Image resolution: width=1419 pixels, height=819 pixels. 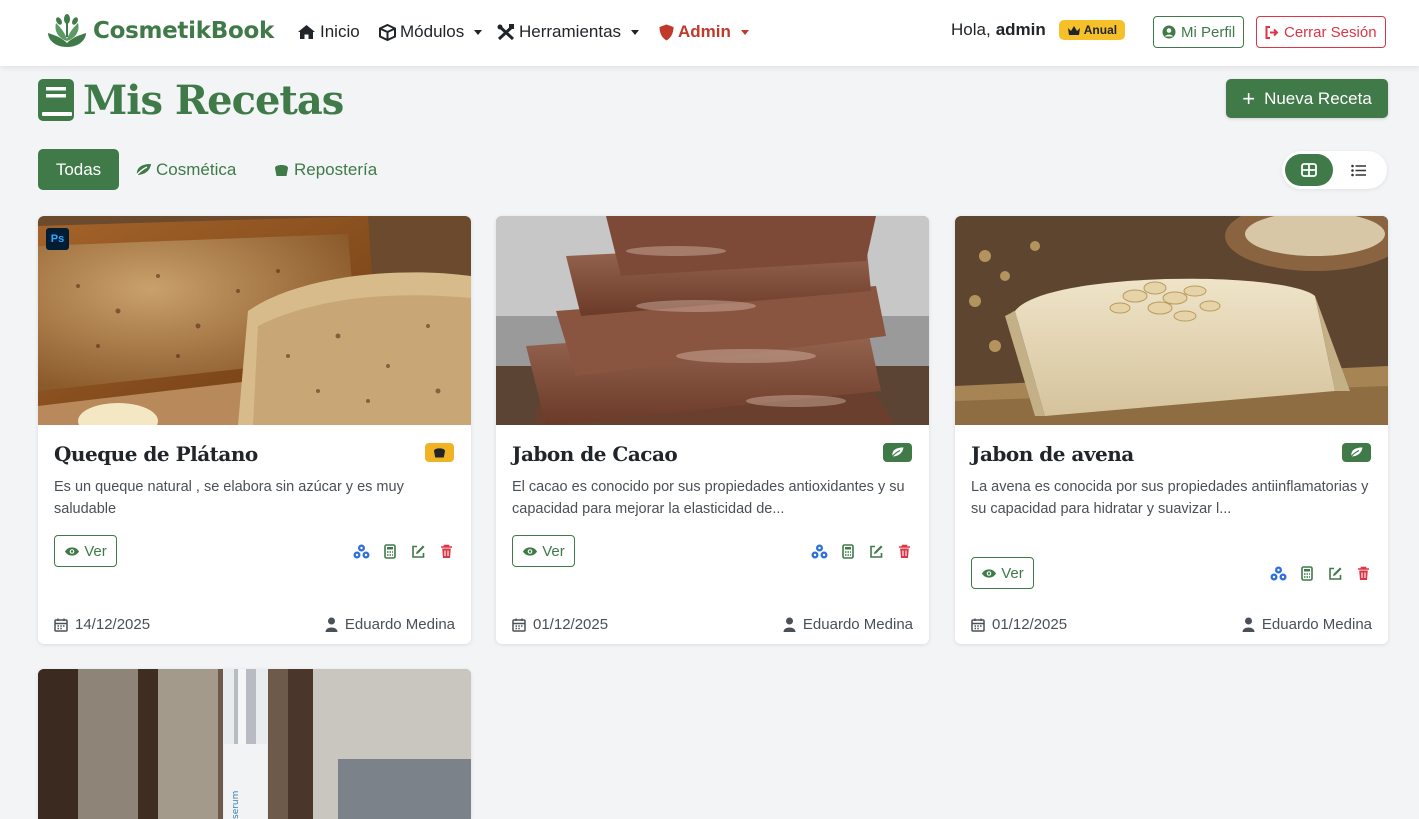 I want to click on page-header: Mis Recetas, so click(x=191, y=100).